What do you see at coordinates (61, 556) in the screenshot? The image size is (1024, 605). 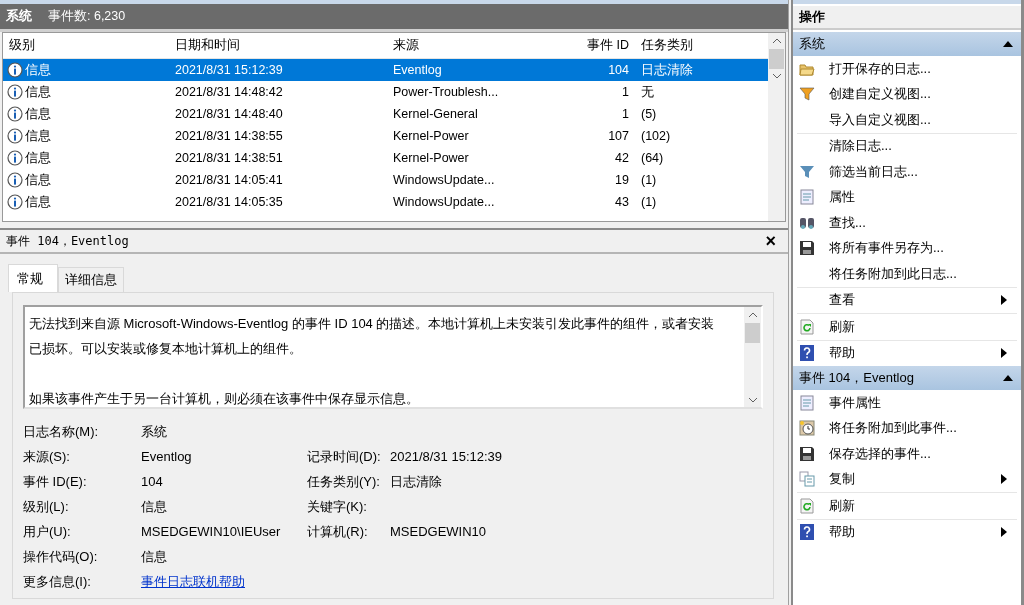 I see `field-label: 操作代码(O):` at bounding box center [61, 556].